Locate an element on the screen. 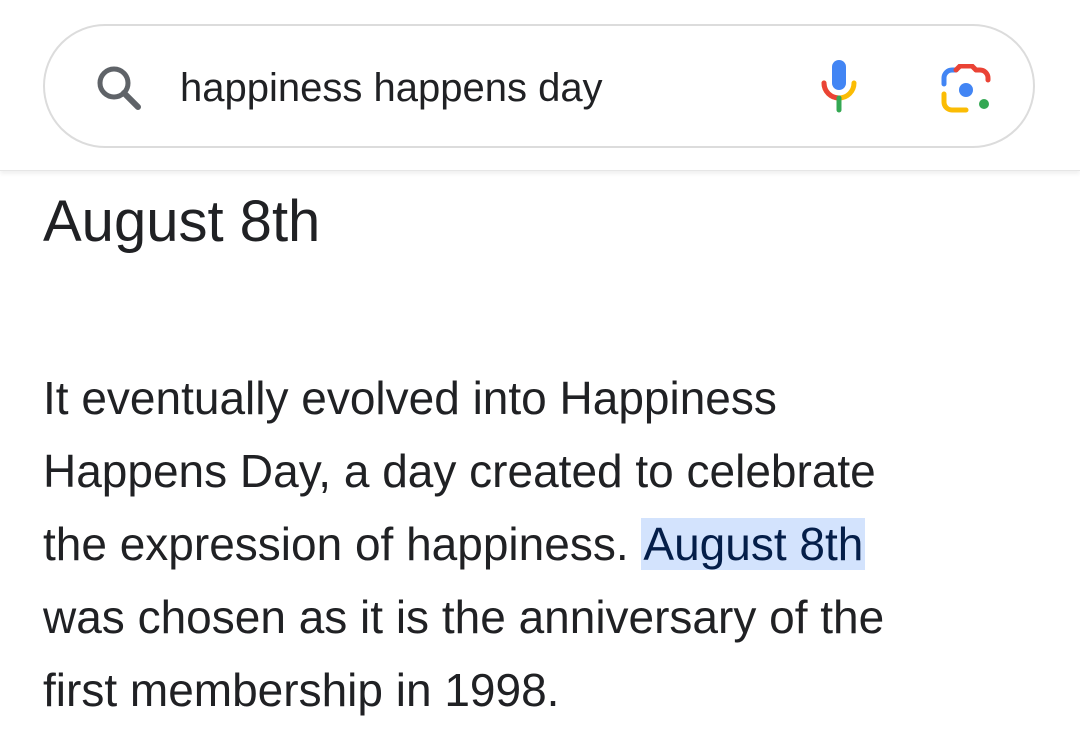 Image resolution: width=1080 pixels, height=756 pixels. snippet-line: Happens Day, a day created to celebrate is located at coordinates (459, 471).